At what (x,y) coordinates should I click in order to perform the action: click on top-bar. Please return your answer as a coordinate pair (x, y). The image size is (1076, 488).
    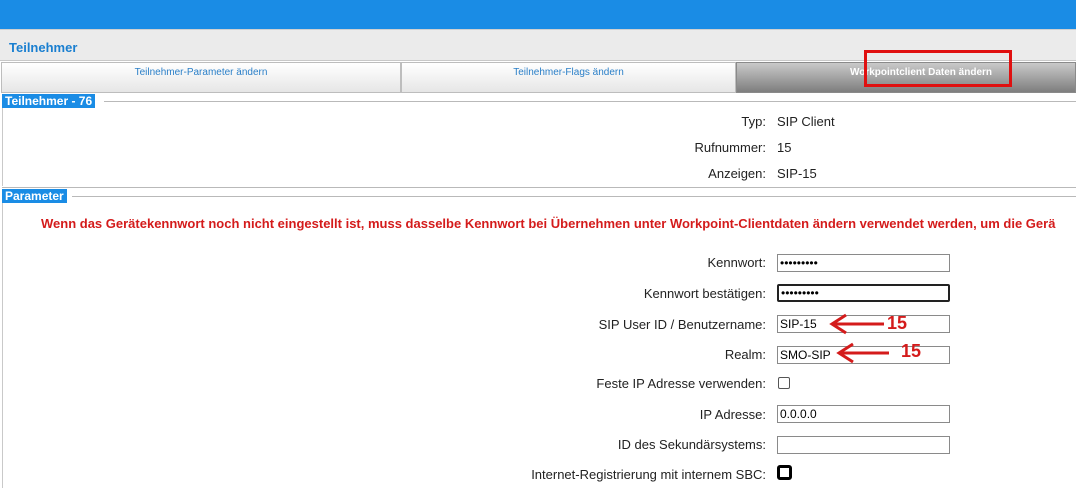
    Looking at the image, I should click on (538, 14).